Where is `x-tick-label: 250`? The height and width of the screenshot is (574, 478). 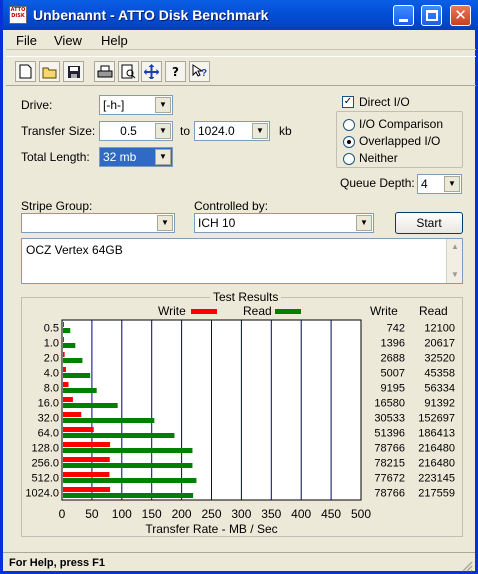
x-tick-label: 250 is located at coordinates (211, 514).